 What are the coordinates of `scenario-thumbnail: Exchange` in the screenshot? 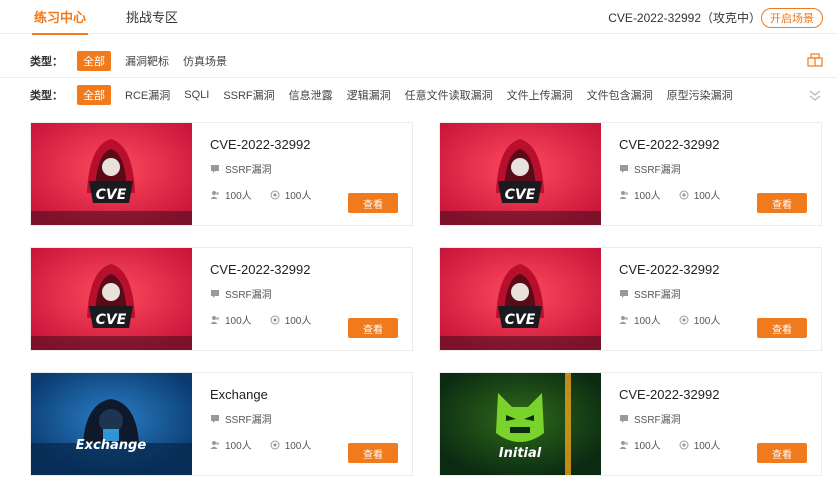 It's located at (111, 424).